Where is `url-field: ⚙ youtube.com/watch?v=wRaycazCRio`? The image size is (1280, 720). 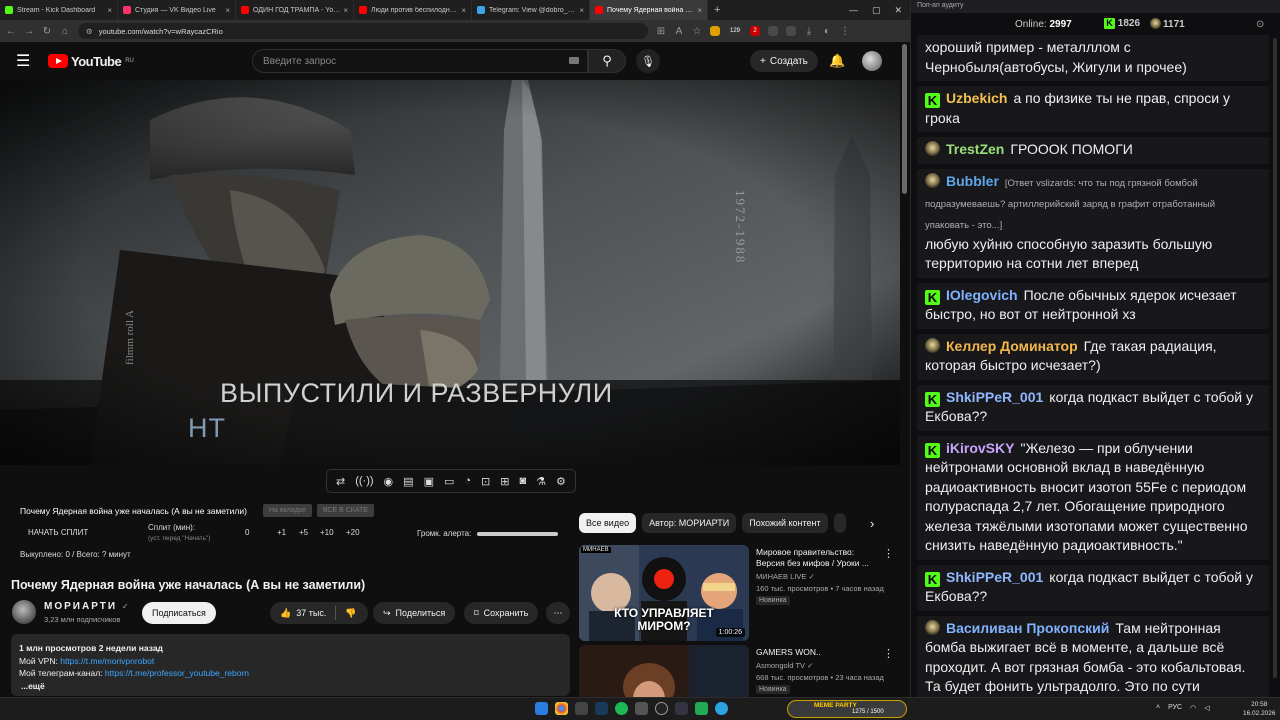
url-field: ⚙ youtube.com/watch?v=wRaycazCRio is located at coordinates (363, 31).